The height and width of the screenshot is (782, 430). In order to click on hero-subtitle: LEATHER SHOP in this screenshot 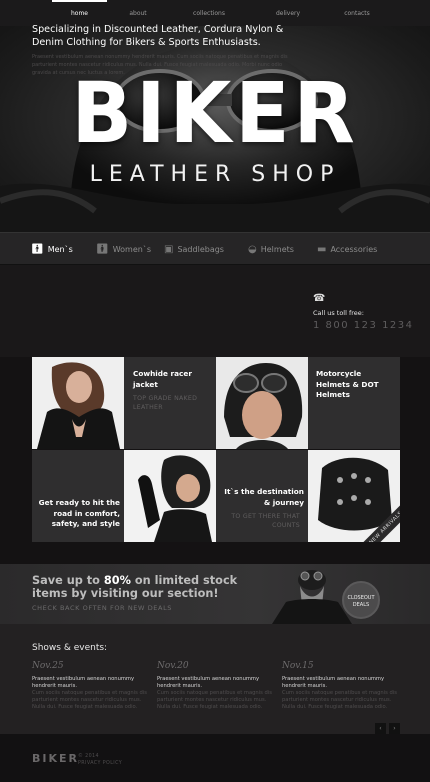, I will do `click(215, 174)`.